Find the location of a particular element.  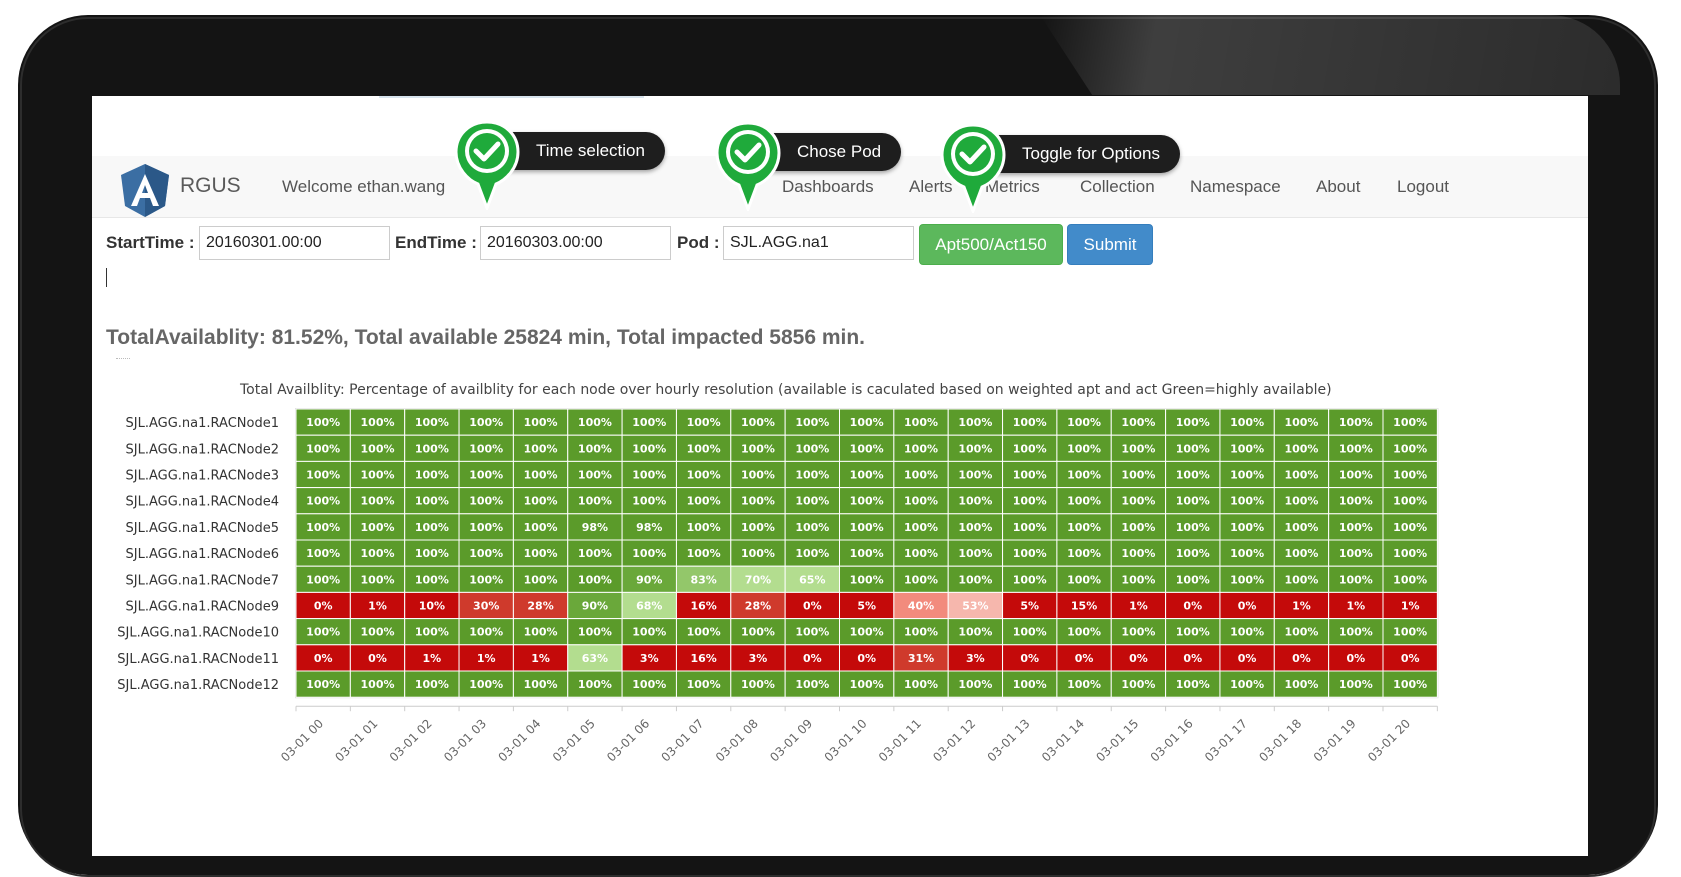

x-tick-label: 03-01 04 is located at coordinates (519, 740).